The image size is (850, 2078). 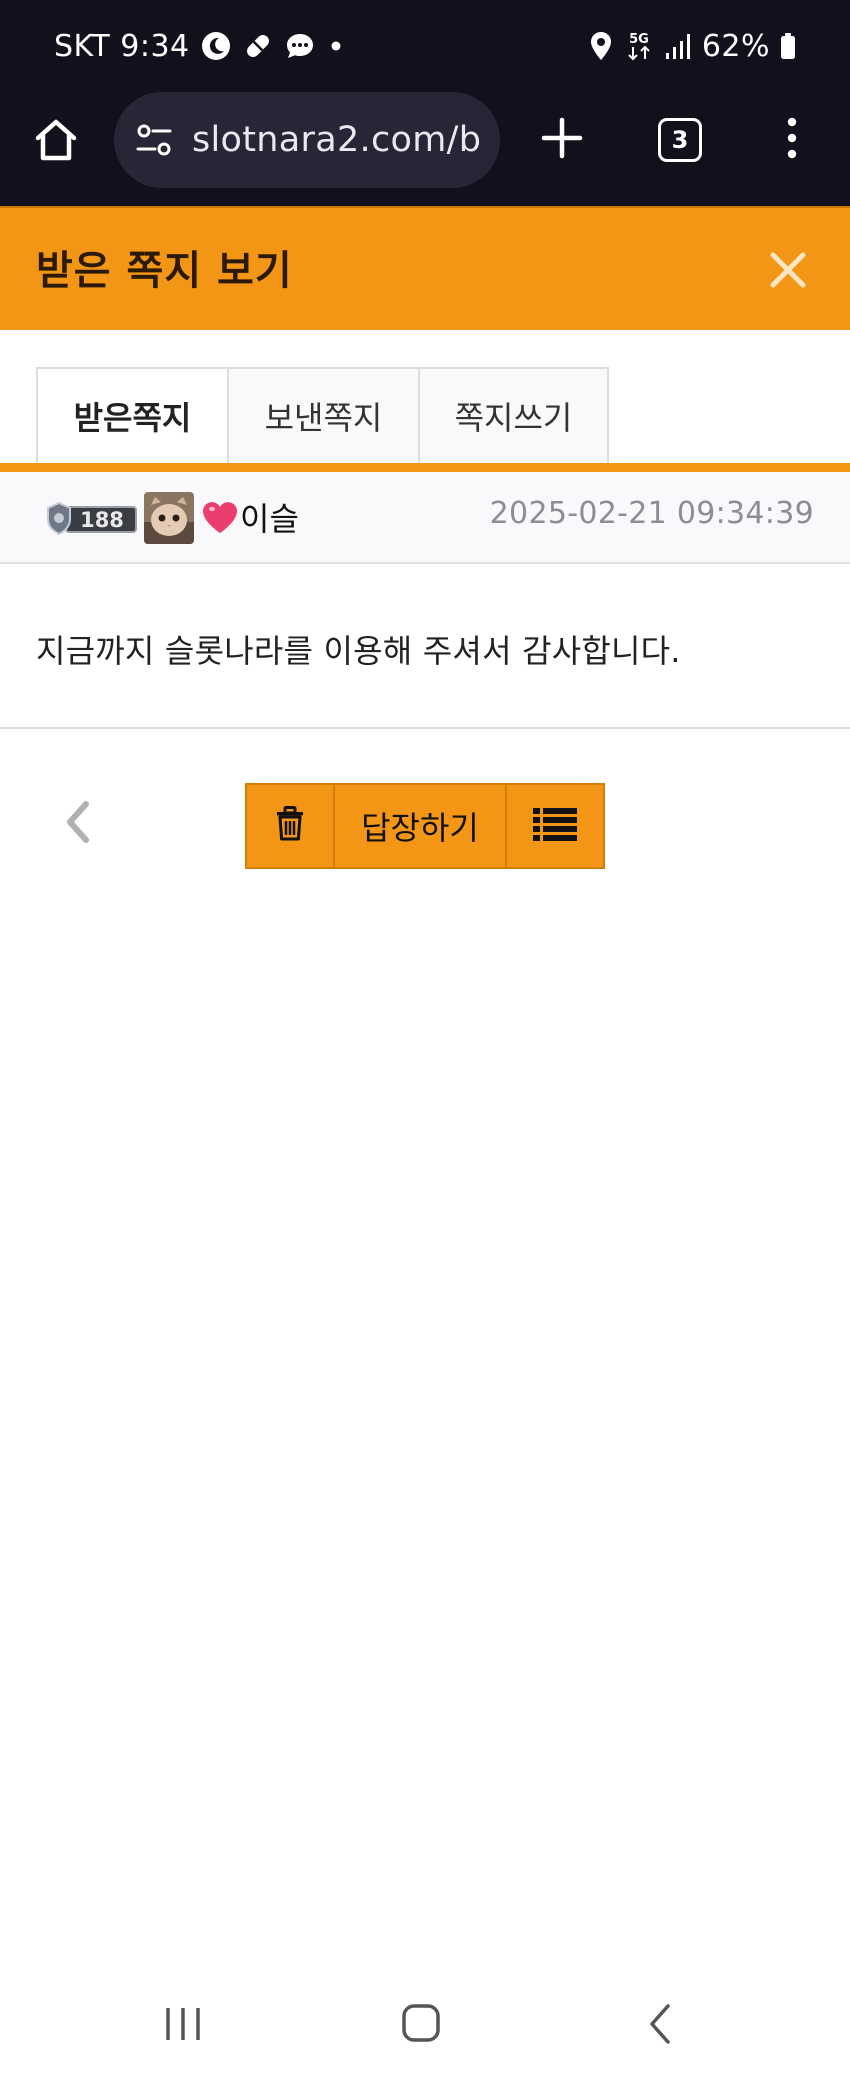 I want to click on avatar, so click(x=169, y=518).